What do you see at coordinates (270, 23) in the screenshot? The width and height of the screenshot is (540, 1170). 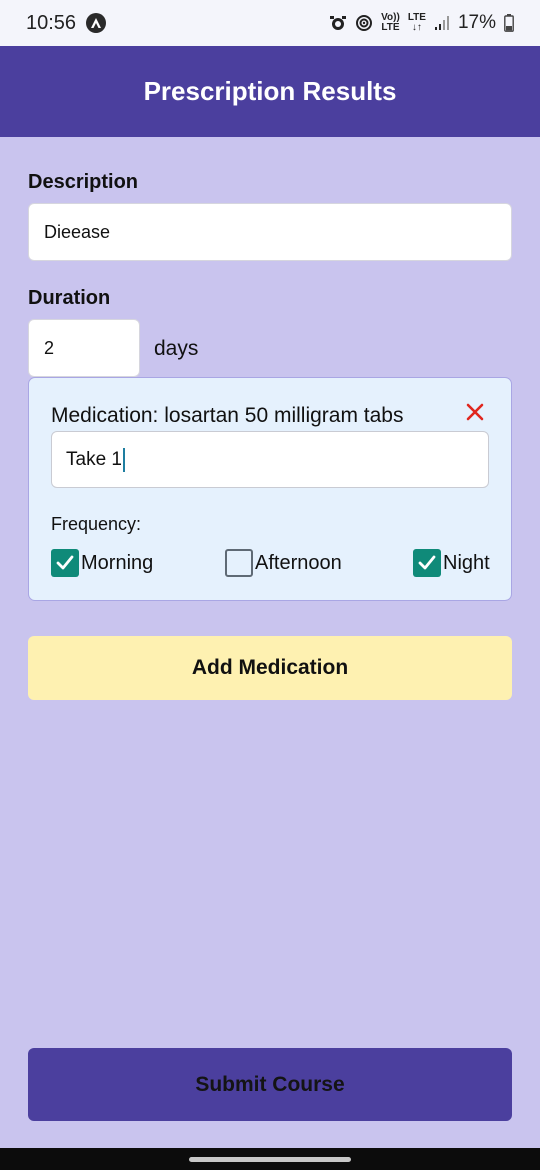 I see `status-bar: 10:56 Vo)) LTE LTE ↓↑ 17%` at bounding box center [270, 23].